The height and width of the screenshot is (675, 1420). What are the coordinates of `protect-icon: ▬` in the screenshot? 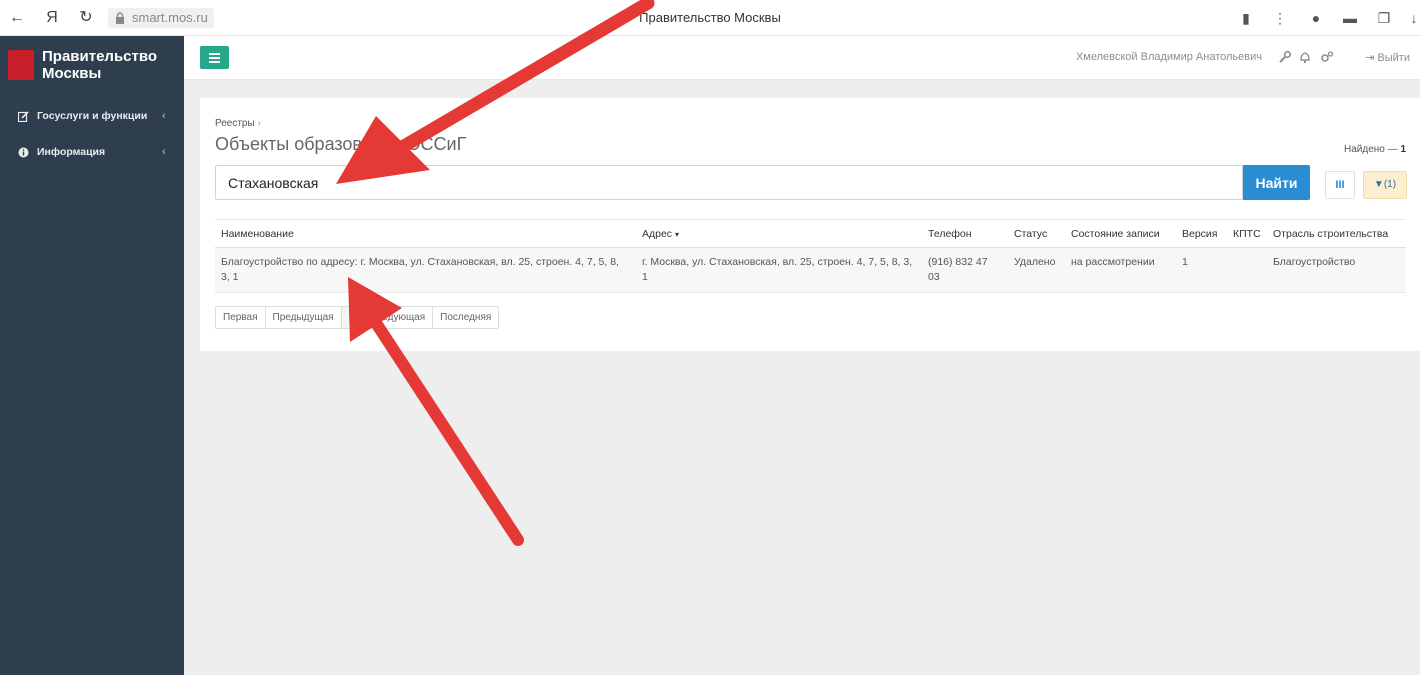 It's located at (1350, 18).